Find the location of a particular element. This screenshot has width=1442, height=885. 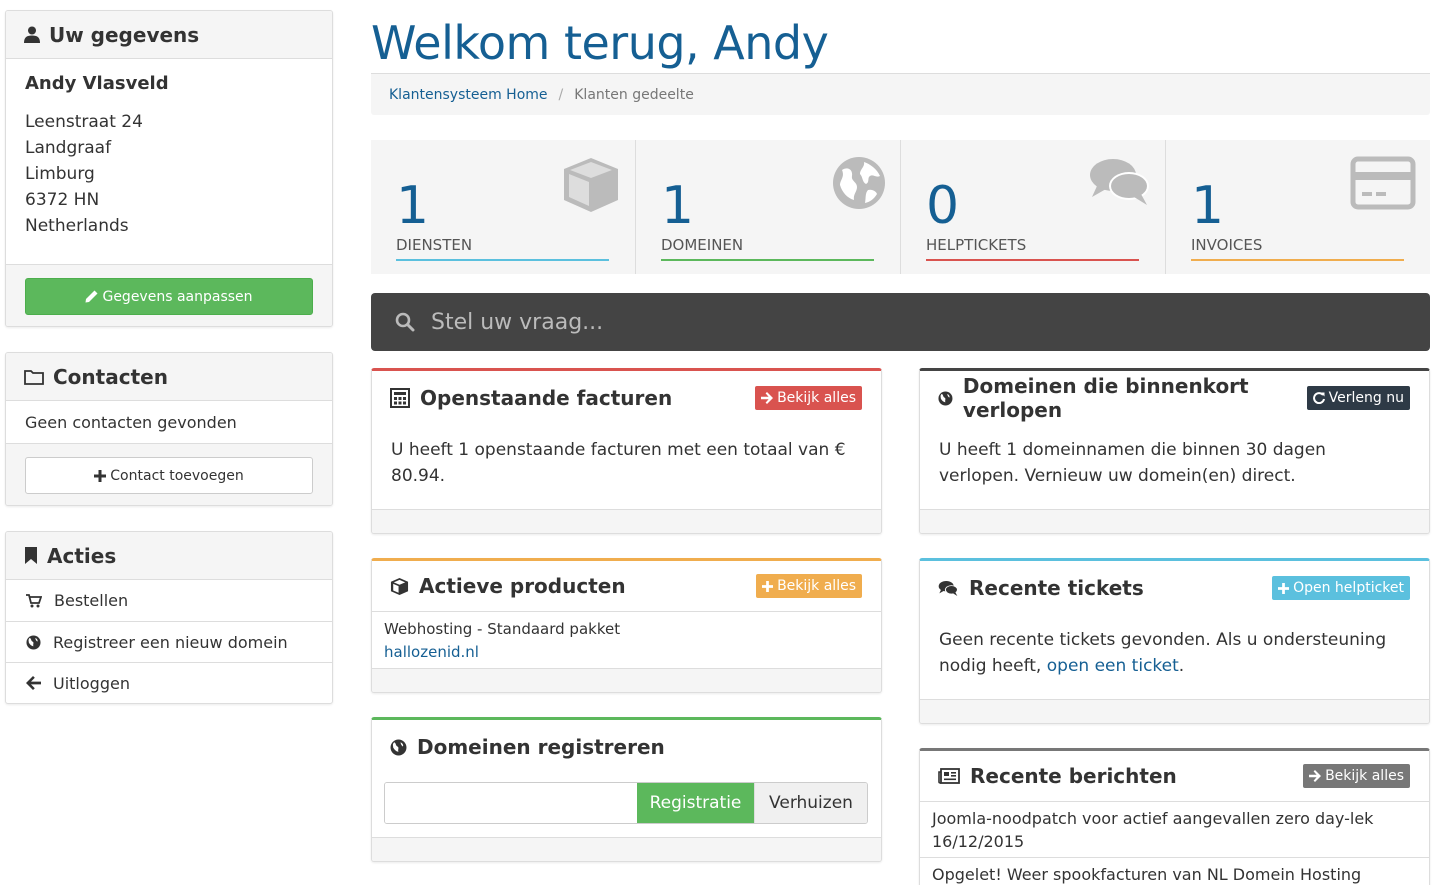

expiring-domains-footer is located at coordinates (1174, 521).